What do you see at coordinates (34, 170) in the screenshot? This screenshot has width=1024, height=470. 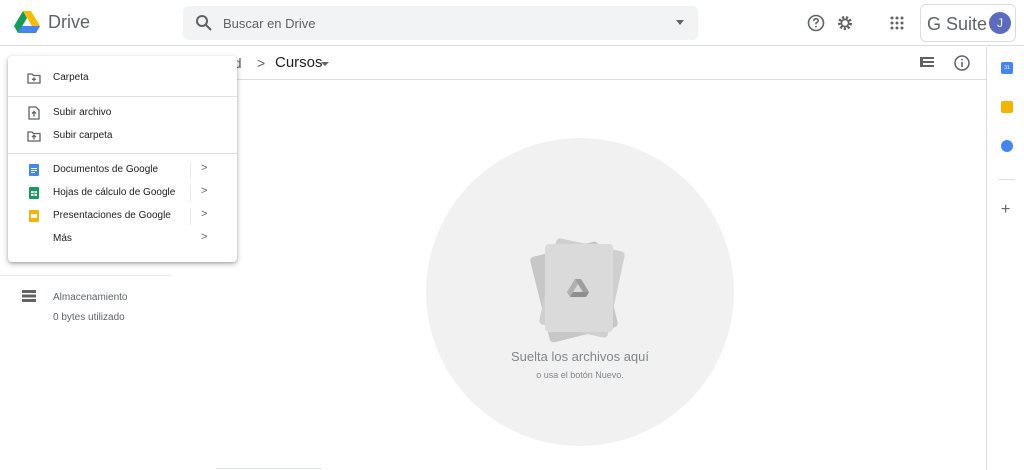 I see `google-docs-icon` at bounding box center [34, 170].